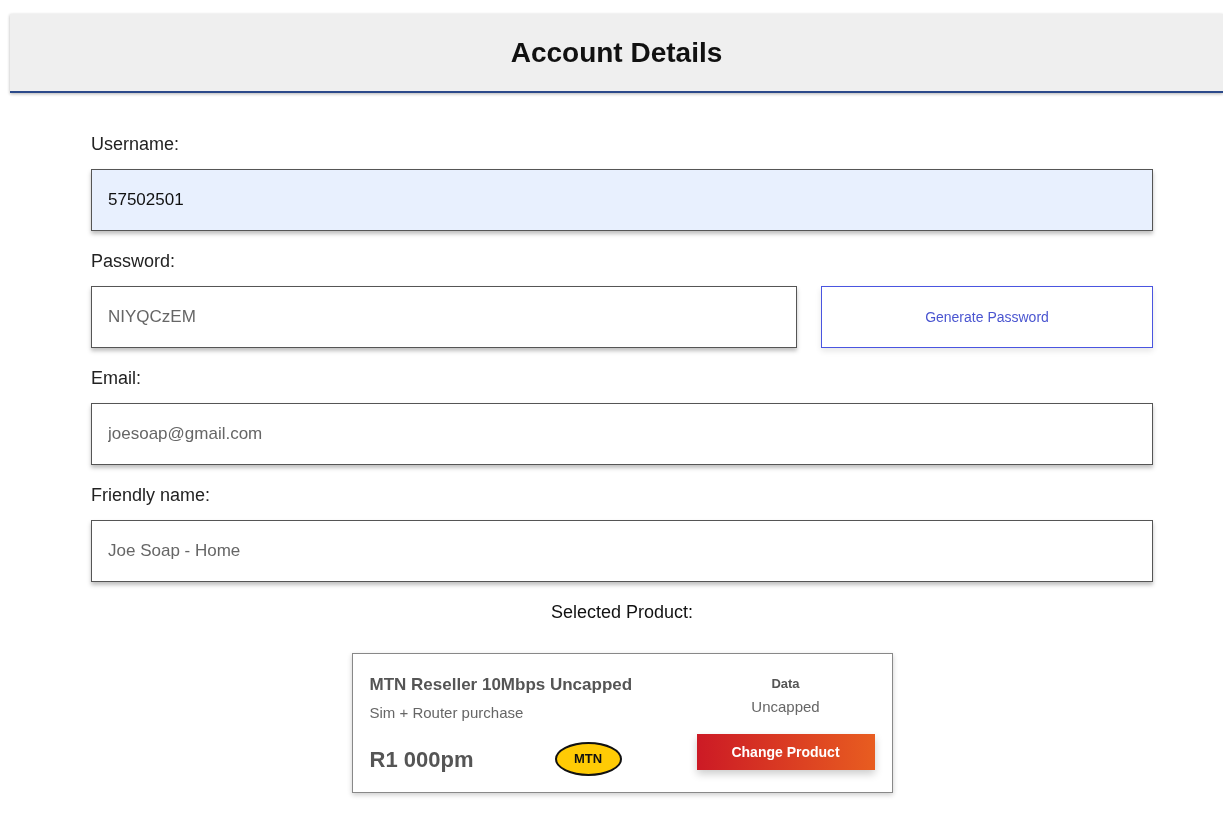 Image resolution: width=1223 pixels, height=827 pixels. I want to click on page-title: Account Details, so click(616, 52).